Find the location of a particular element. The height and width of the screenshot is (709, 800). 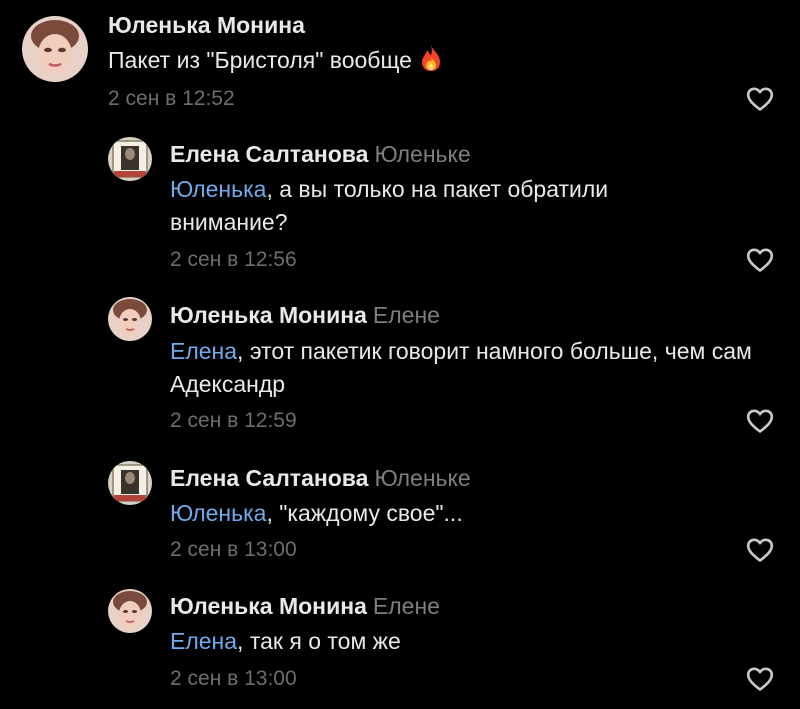

comment-time: 2 сен в 12:56 is located at coordinates (233, 259).